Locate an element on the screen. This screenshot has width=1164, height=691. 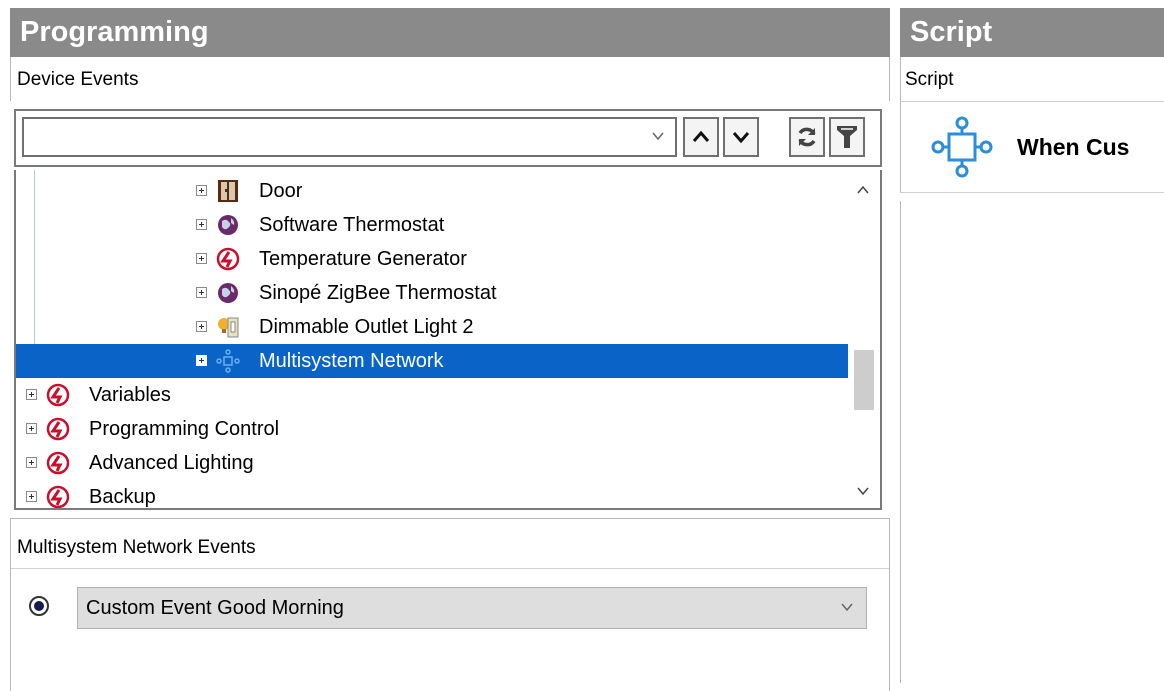
tree-scrollbar is located at coordinates (864, 339).